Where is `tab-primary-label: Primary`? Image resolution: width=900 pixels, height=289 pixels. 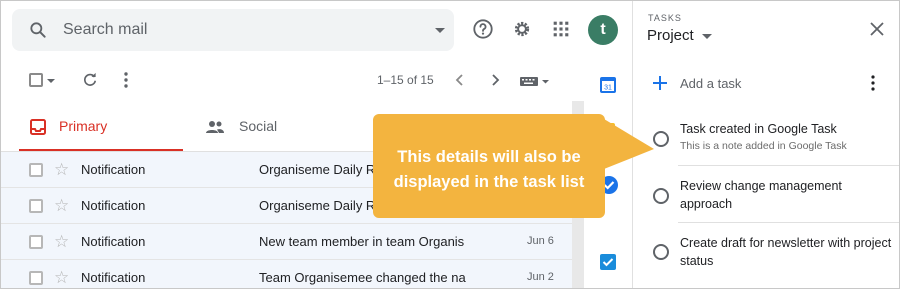 tab-primary-label: Primary is located at coordinates (83, 126).